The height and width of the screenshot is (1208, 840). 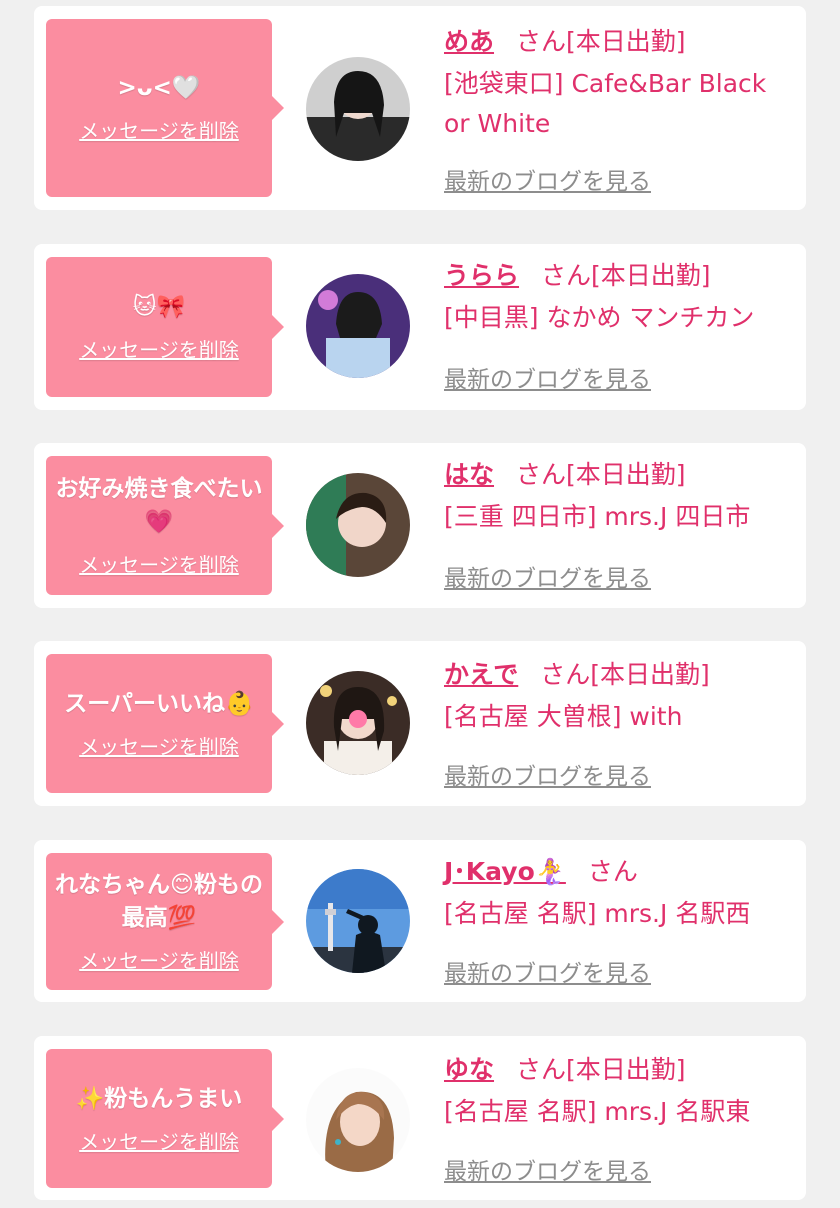 What do you see at coordinates (159, 88) in the screenshot?
I see `message-text: >ᴗ<🤍` at bounding box center [159, 88].